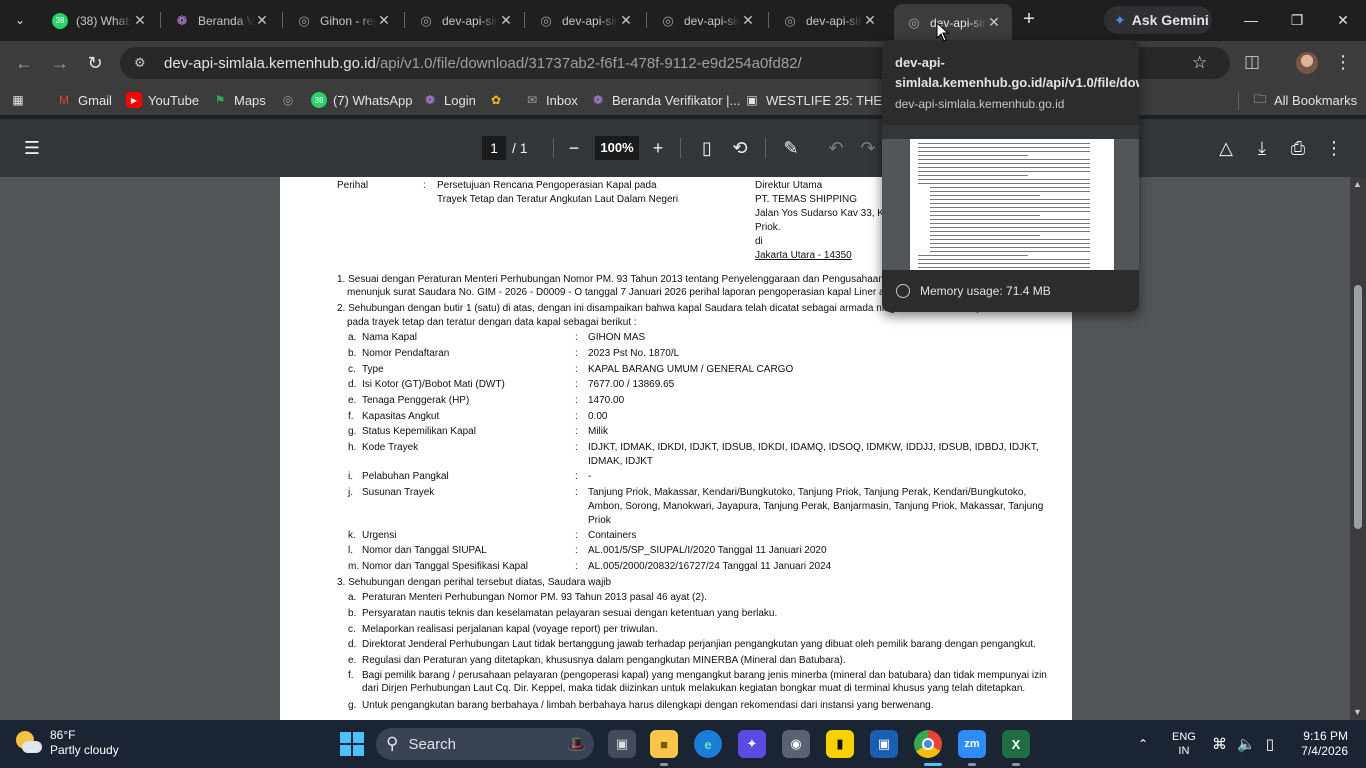  Describe the element at coordinates (1251, 20) in the screenshot. I see `minimize-button: —` at that location.